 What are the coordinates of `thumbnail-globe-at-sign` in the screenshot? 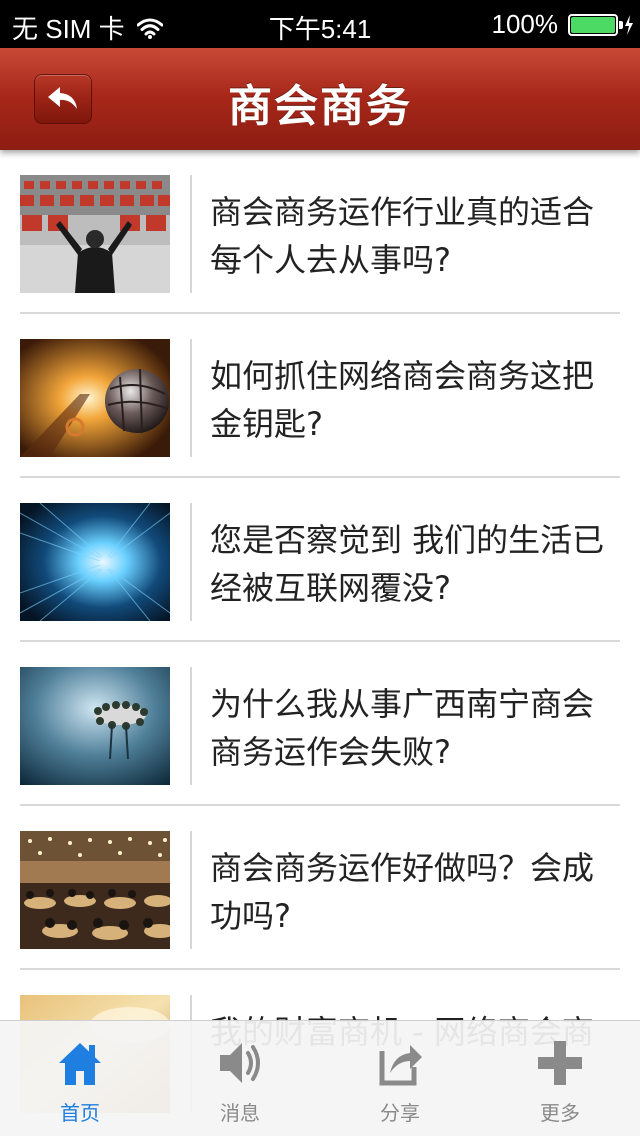 It's located at (95, 398).